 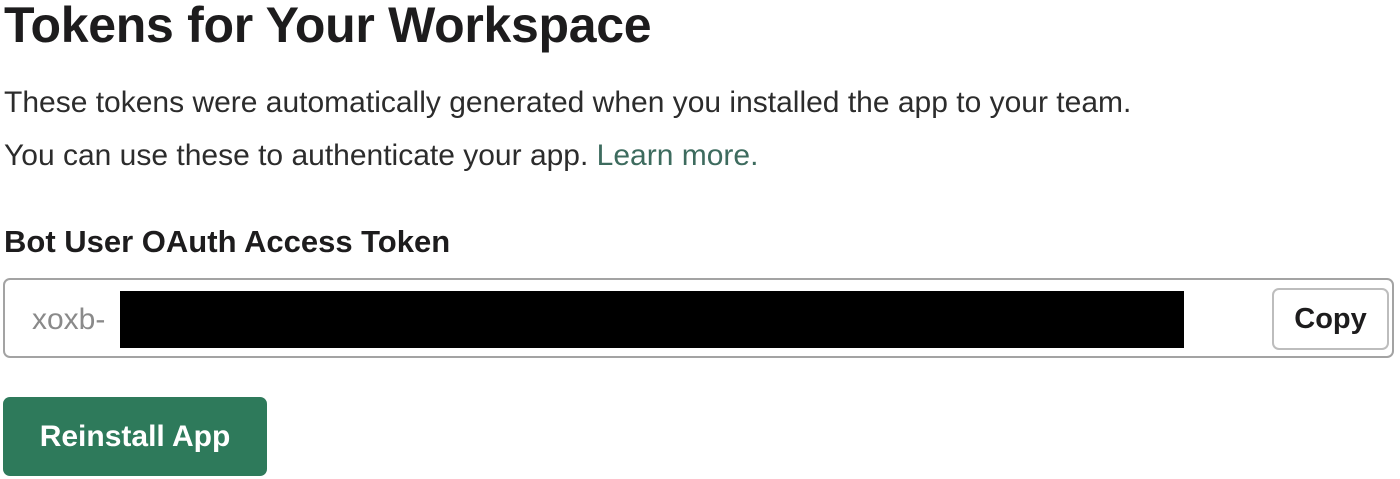 I want to click on learn-more-link: Learn more., so click(x=678, y=155).